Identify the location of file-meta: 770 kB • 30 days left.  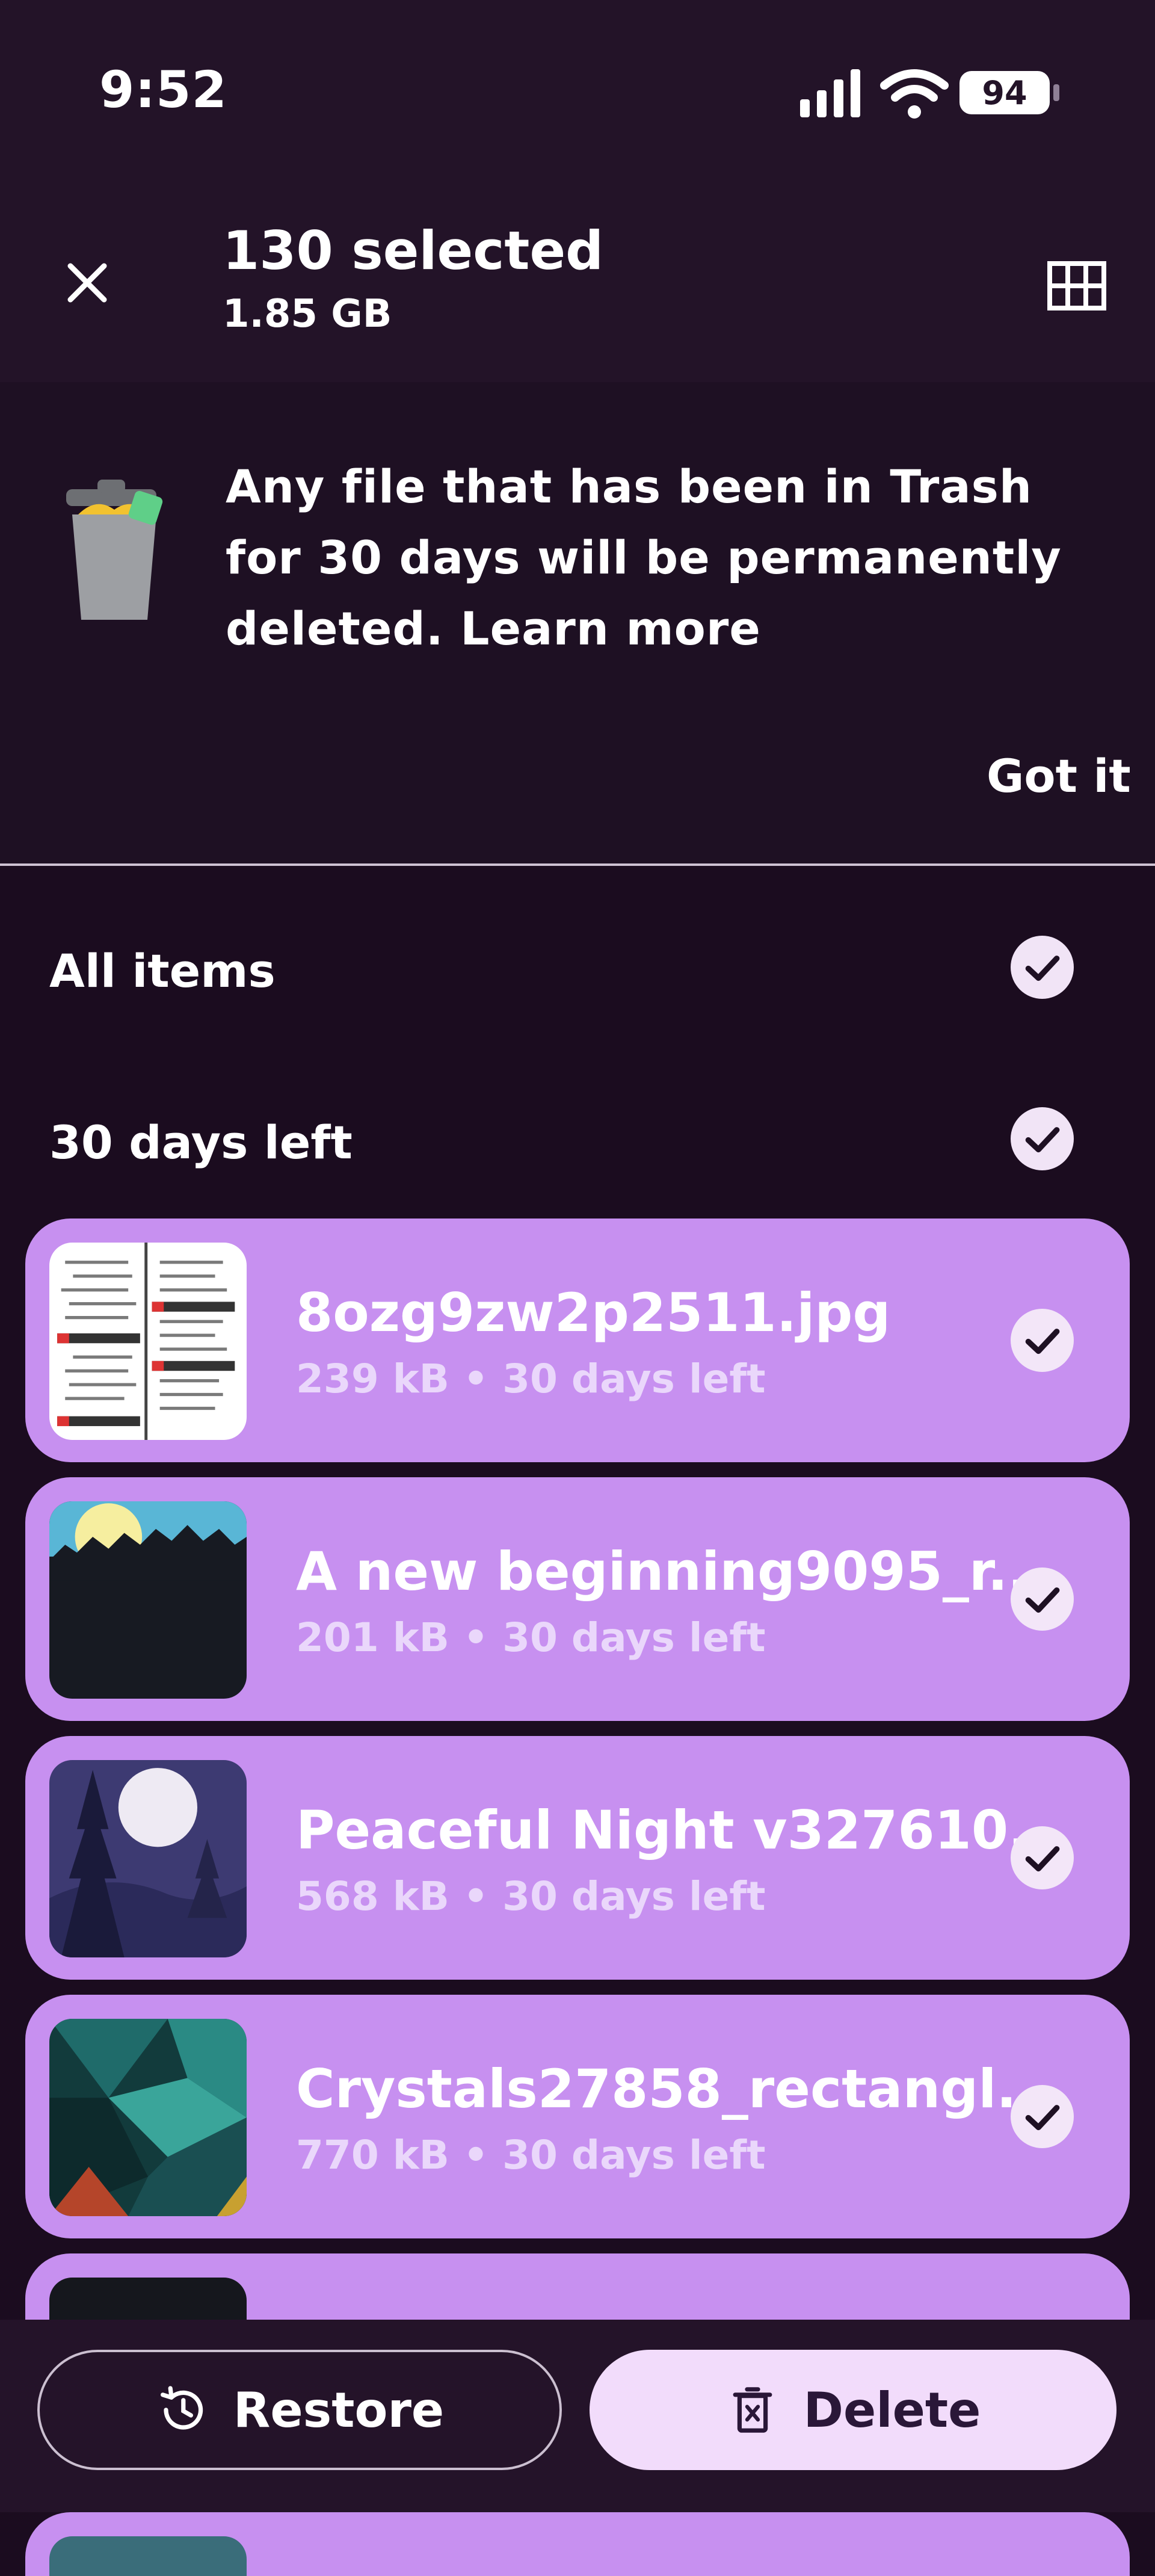
(531, 2155).